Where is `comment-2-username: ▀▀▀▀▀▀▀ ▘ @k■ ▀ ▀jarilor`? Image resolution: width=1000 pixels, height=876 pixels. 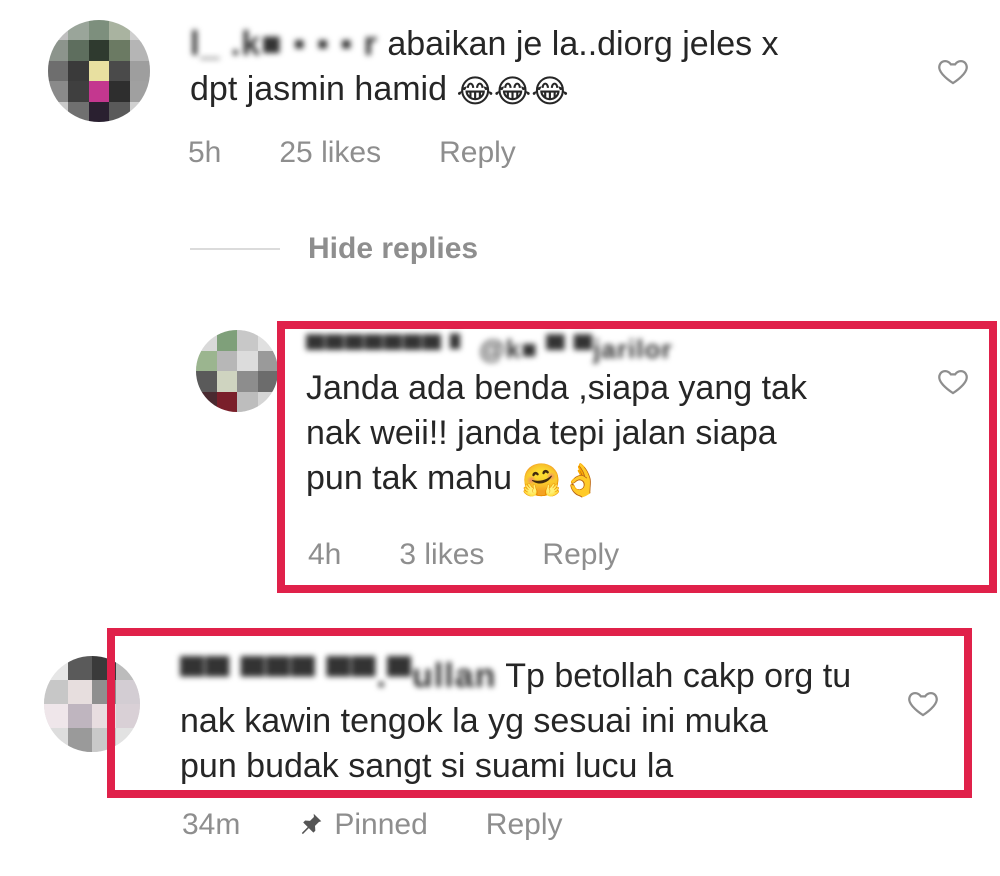
comment-2-username: ▀▀▀▀▀▀▀ ▘ @k■ ▀ ▀jarilor is located at coordinates (489, 349).